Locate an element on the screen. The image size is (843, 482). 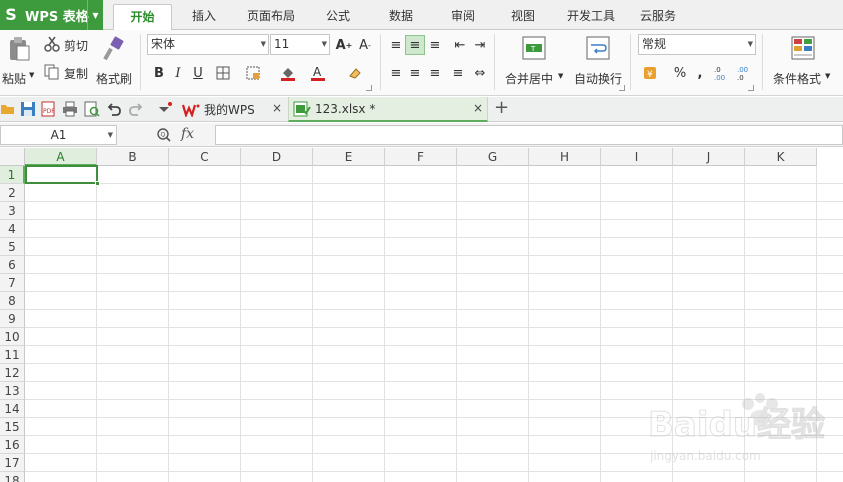
font-color-button: A is located at coordinates (318, 73).